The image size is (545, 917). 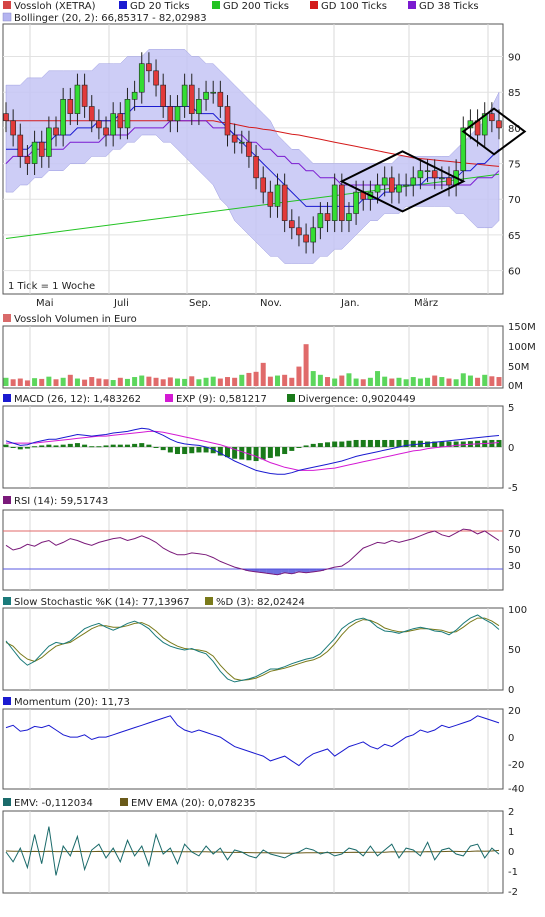 What do you see at coordinates (511, 812) in the screenshot?
I see `emv-y-tick: 2` at bounding box center [511, 812].